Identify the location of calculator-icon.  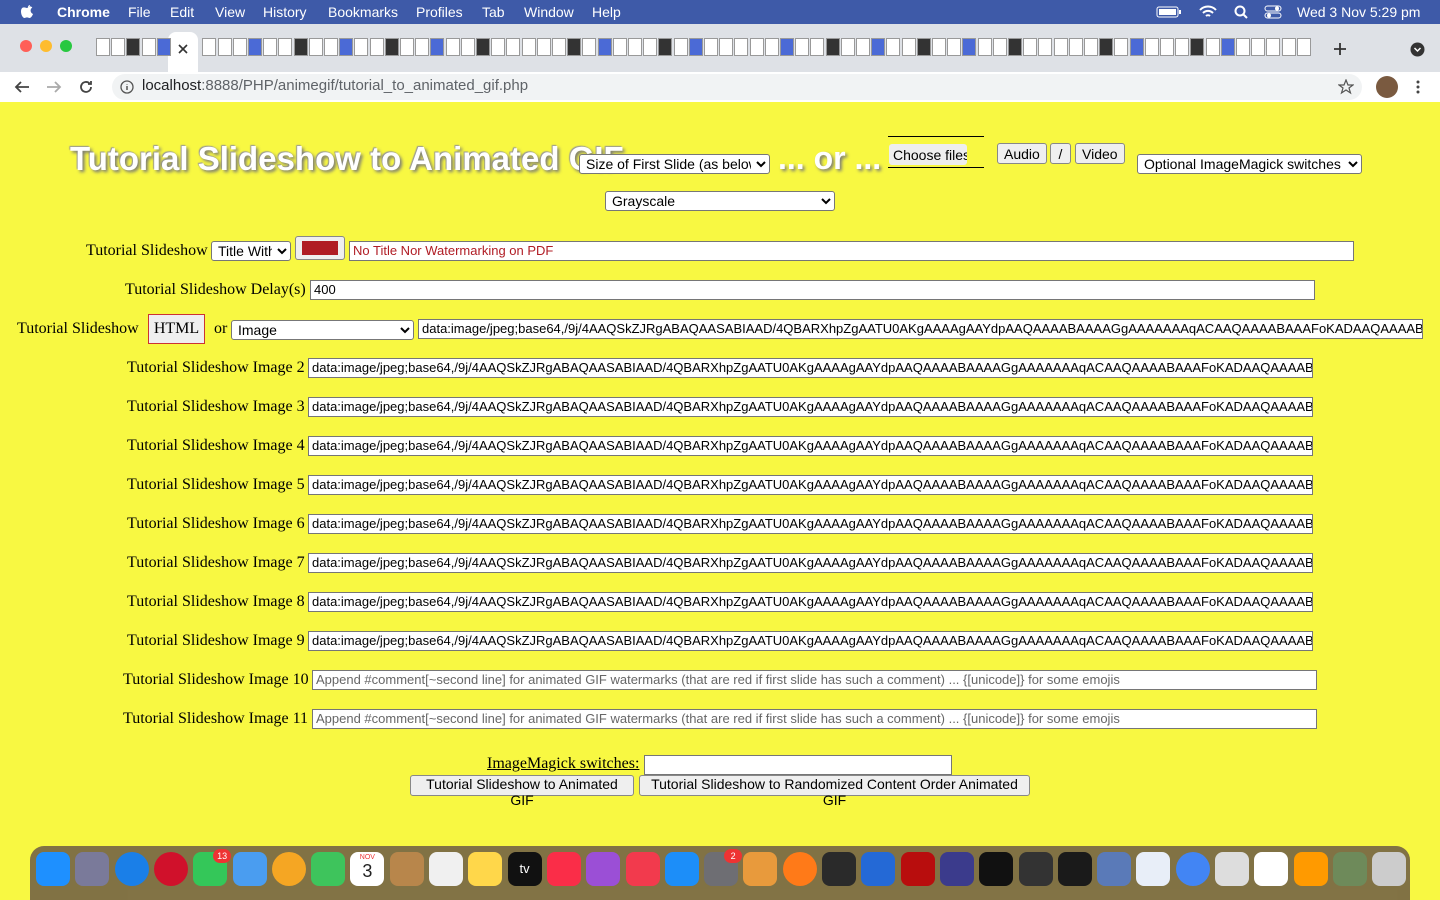
(839, 869).